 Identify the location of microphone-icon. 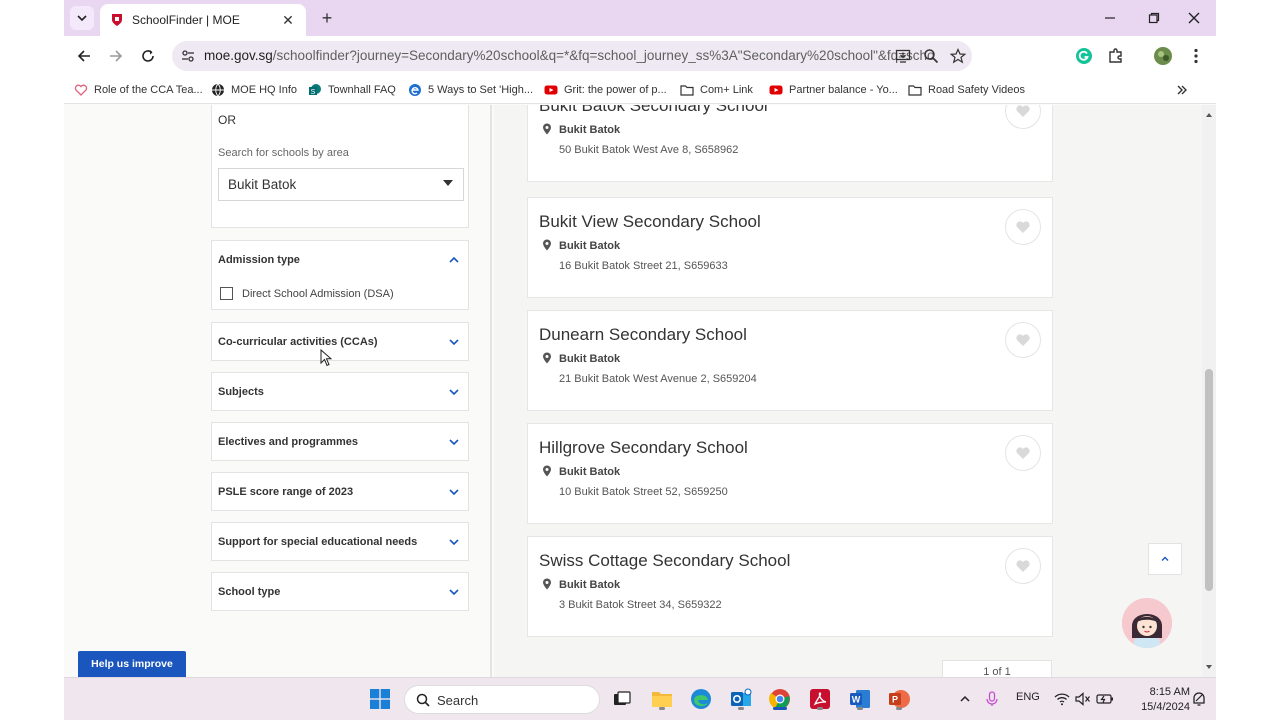
(992, 698).